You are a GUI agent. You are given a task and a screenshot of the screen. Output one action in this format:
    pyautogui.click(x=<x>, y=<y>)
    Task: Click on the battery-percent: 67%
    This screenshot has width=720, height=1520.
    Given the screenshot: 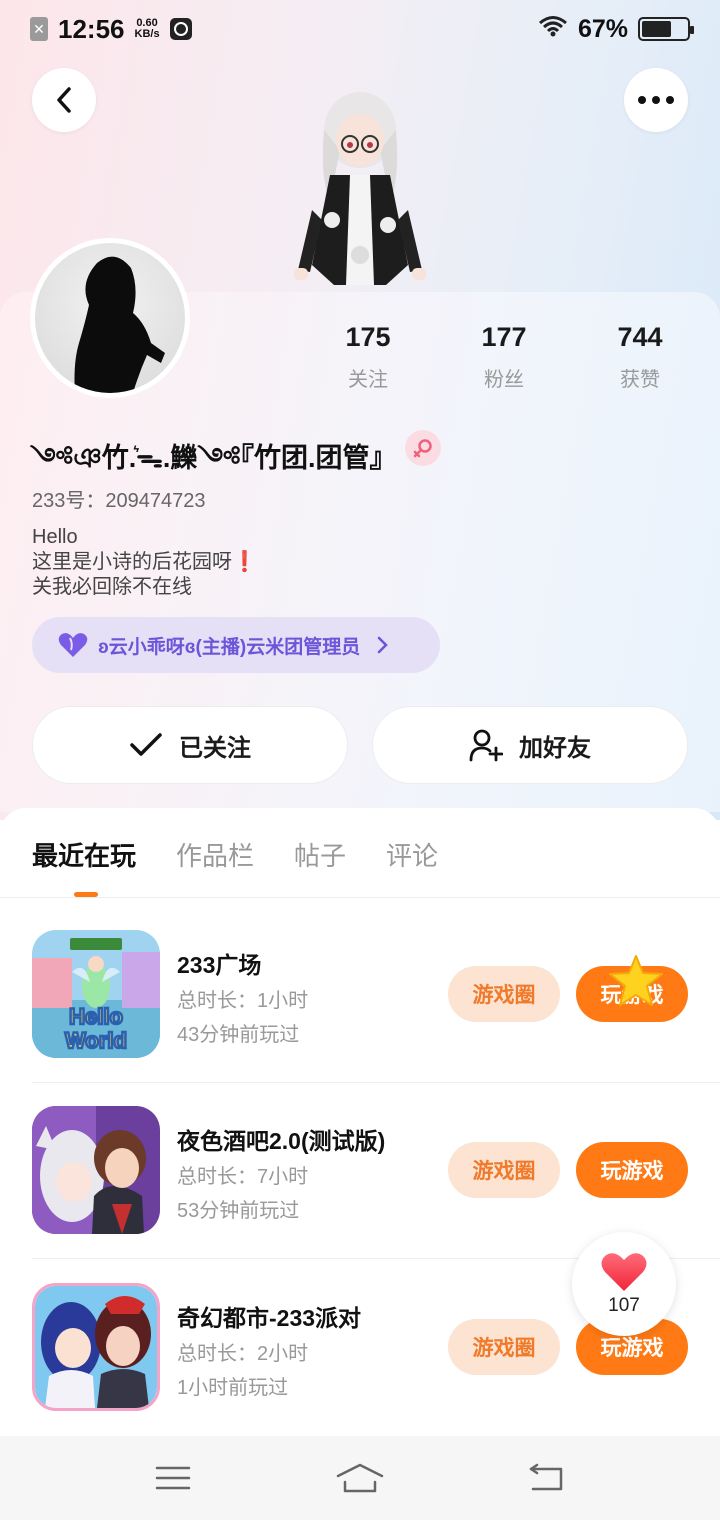 What is the action you would take?
    pyautogui.click(x=602, y=28)
    